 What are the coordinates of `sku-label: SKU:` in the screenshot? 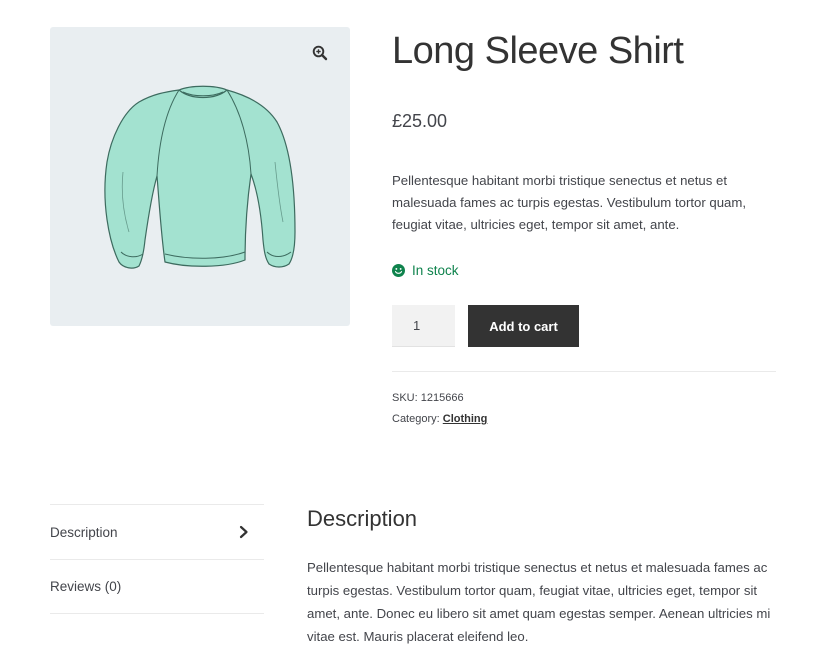 It's located at (405, 398).